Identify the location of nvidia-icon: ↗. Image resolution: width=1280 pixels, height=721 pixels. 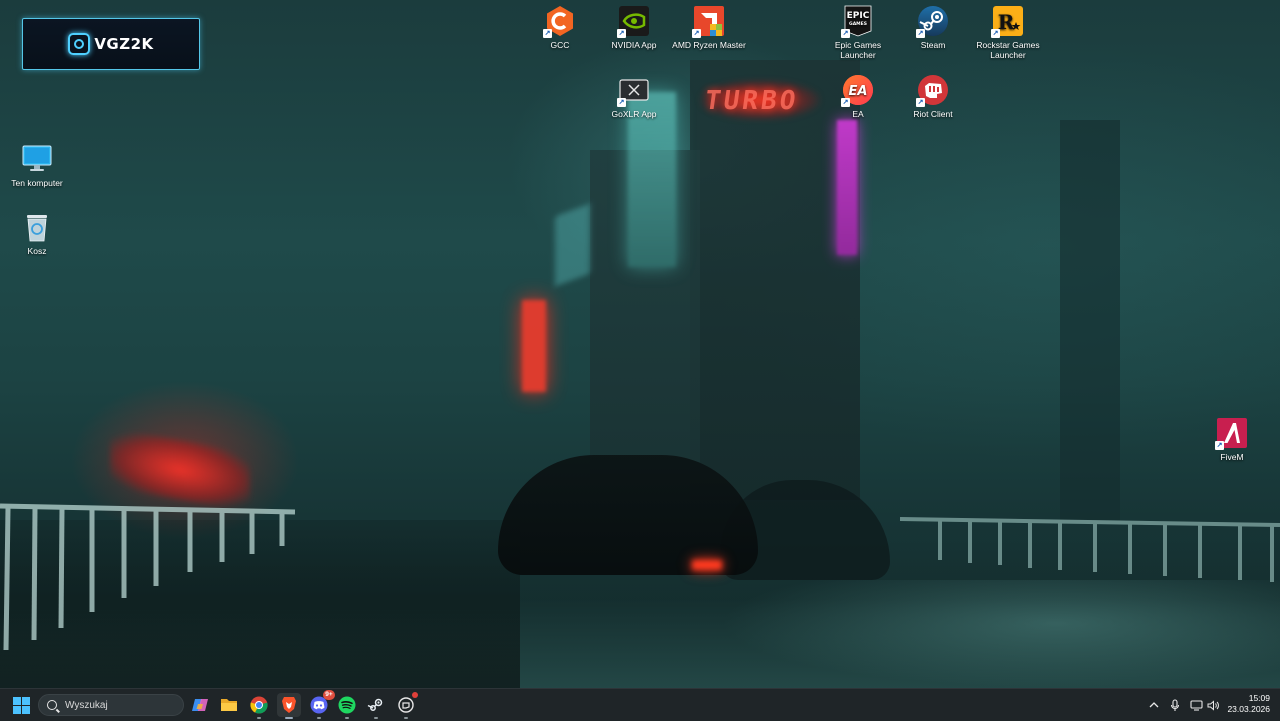
(633, 21).